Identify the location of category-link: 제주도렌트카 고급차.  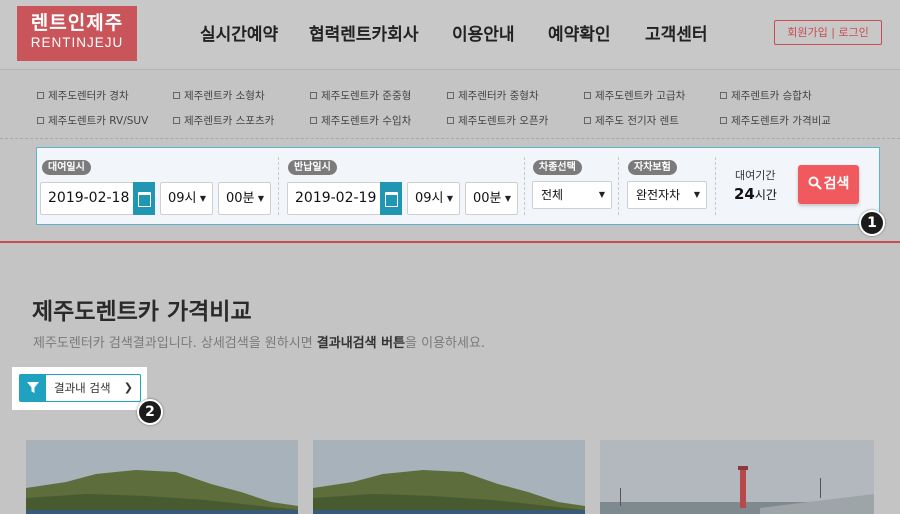
(634, 95).